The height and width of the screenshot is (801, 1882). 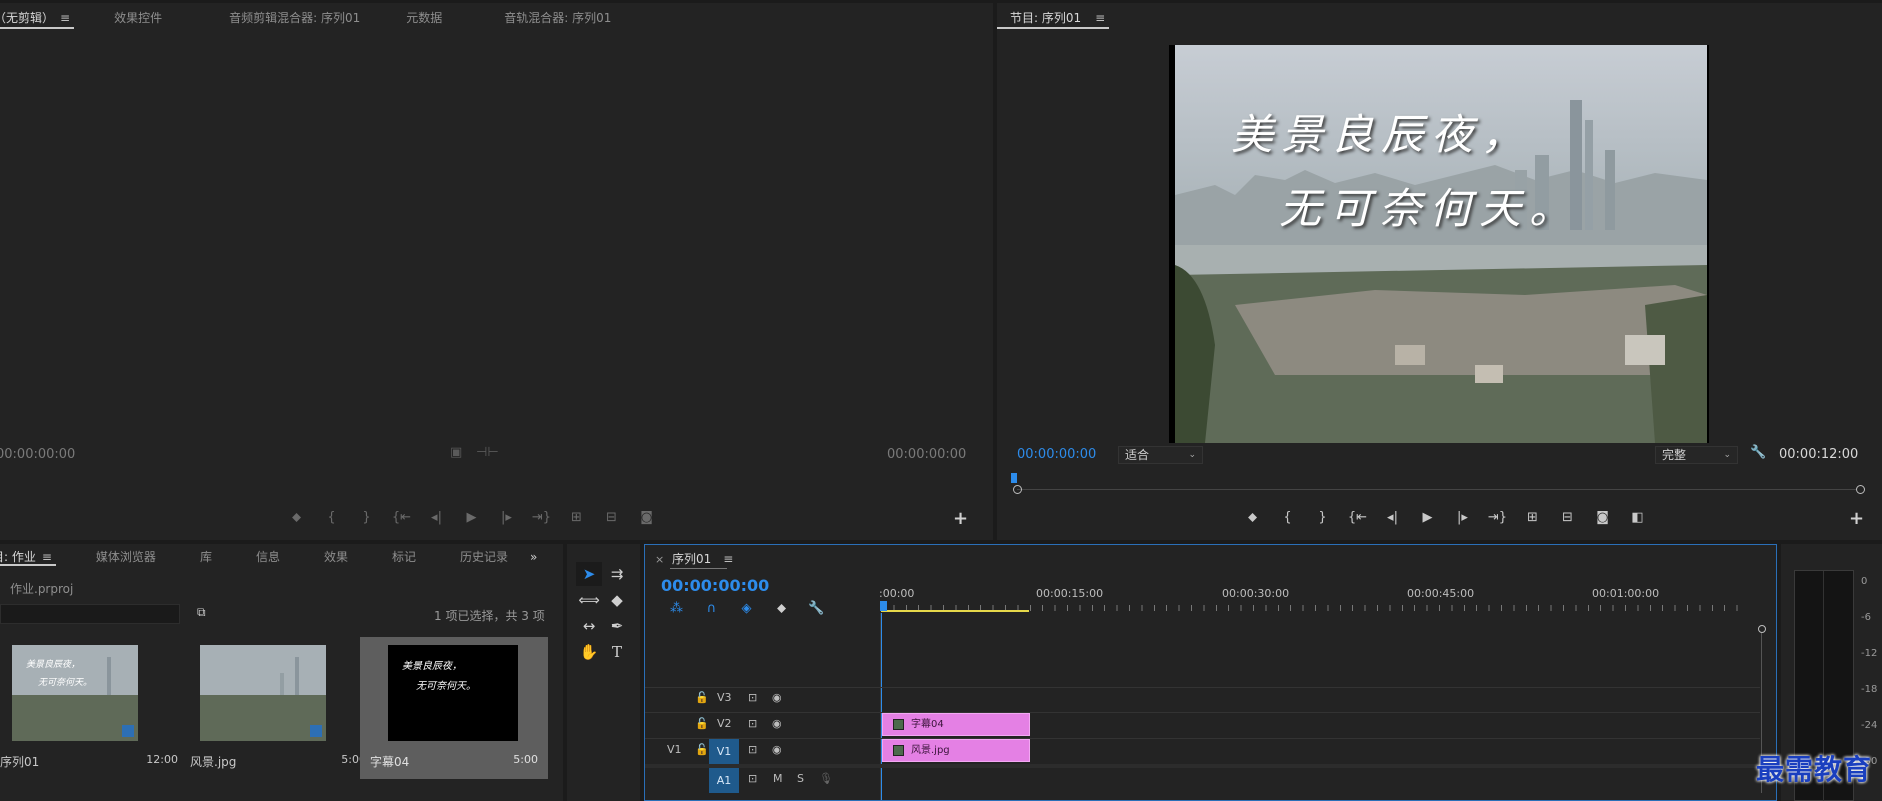 I want to click on snap-icon: ∩, so click(x=711, y=608).